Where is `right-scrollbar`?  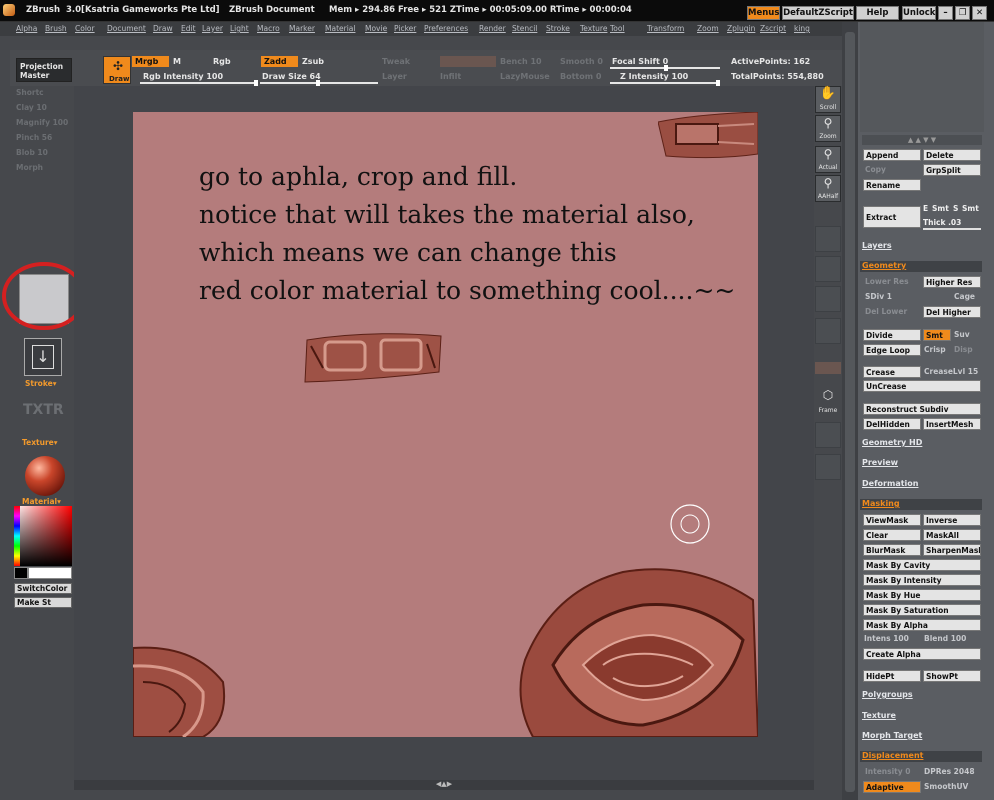 right-scrollbar is located at coordinates (850, 411).